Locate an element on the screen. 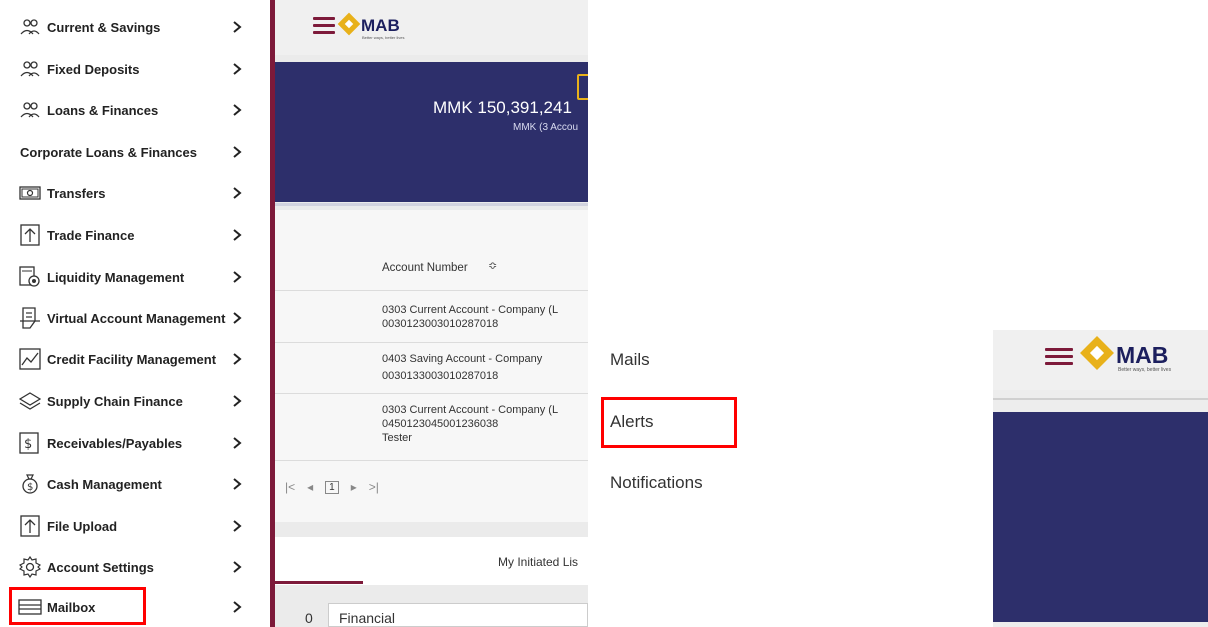 The width and height of the screenshot is (1208, 627). bottom-summary-row: 0 Financial is located at coordinates (431, 613).